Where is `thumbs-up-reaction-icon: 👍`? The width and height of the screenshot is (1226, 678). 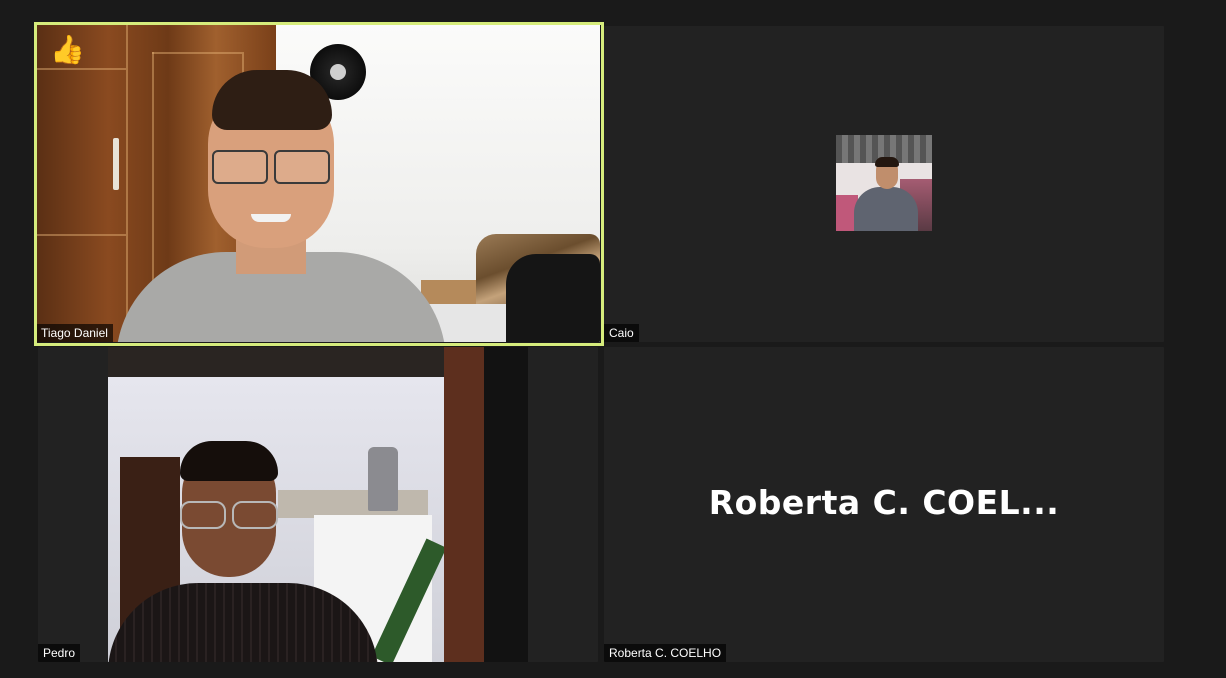 thumbs-up-reaction-icon: 👍 is located at coordinates (67, 49).